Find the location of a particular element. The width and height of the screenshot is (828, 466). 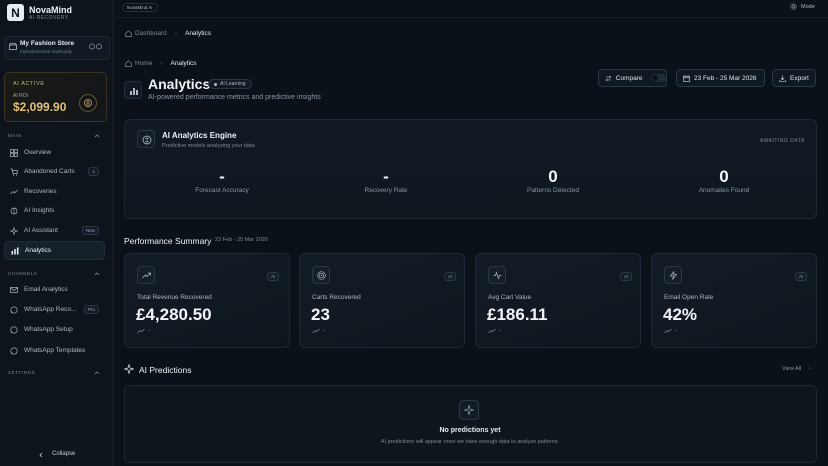

chevron-right-icon: › is located at coordinates (809, 369).